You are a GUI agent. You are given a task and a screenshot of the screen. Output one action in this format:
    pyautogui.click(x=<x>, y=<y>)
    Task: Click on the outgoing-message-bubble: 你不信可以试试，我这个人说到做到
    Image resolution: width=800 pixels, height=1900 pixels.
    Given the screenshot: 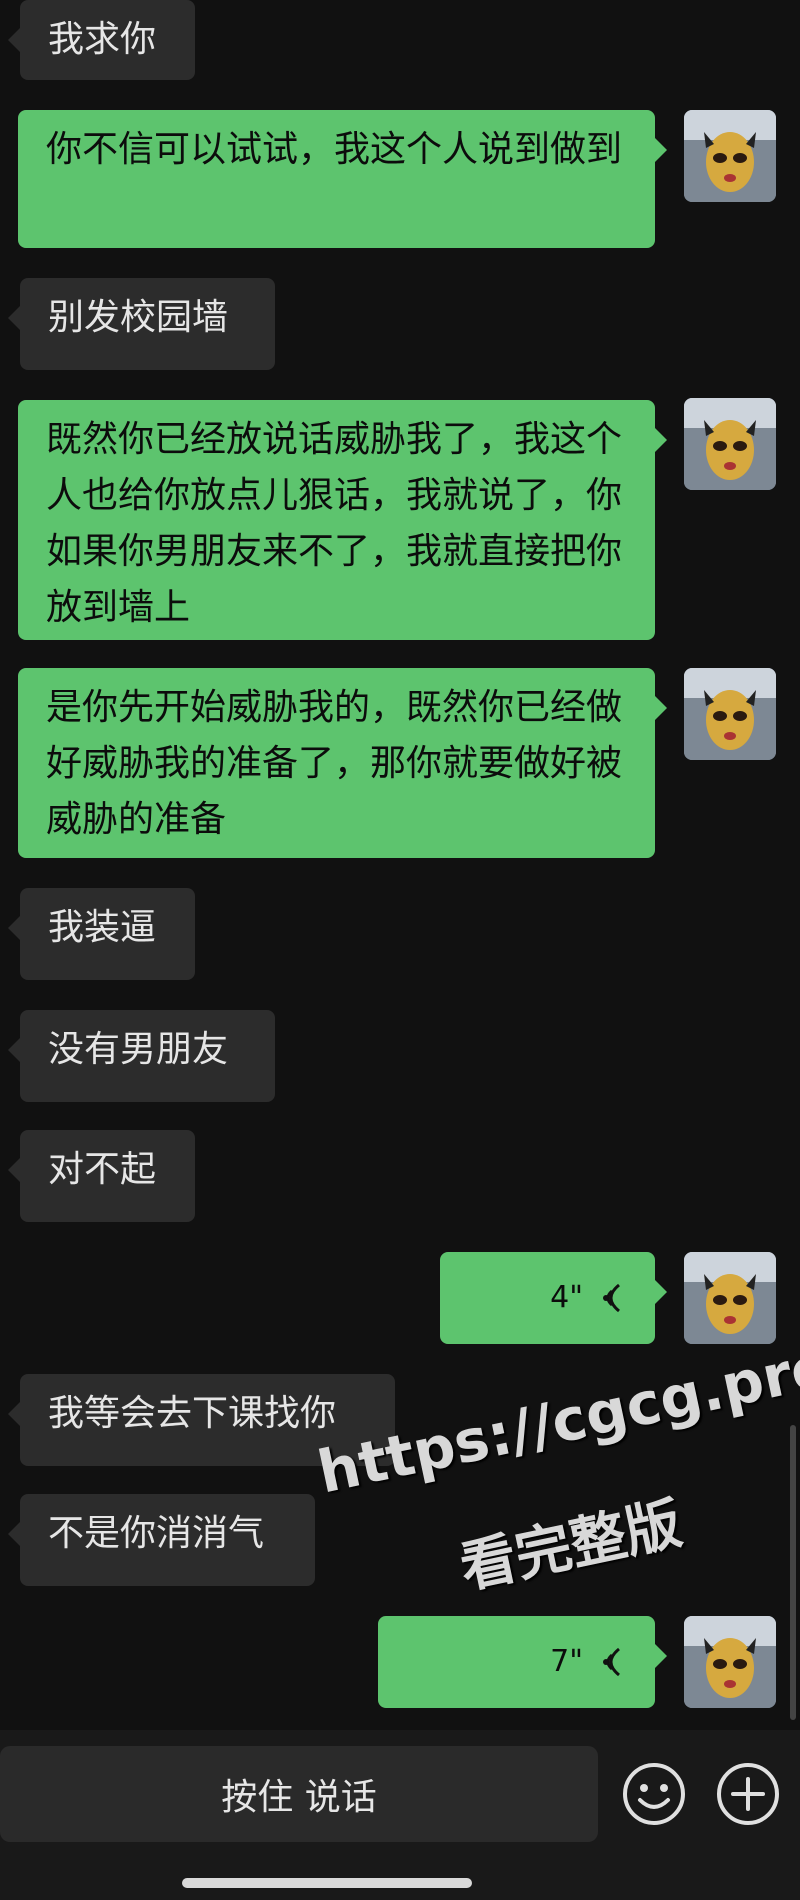 What is the action you would take?
    pyautogui.click(x=342, y=179)
    